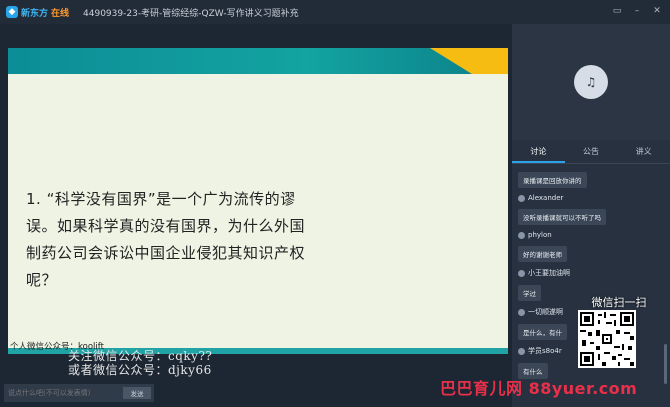 The height and width of the screenshot is (407, 670). What do you see at coordinates (529, 293) in the screenshot?
I see `chat-message: 学过` at bounding box center [529, 293].